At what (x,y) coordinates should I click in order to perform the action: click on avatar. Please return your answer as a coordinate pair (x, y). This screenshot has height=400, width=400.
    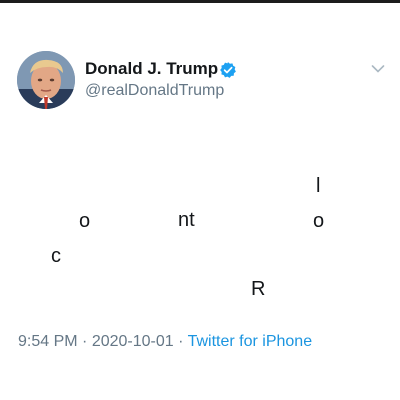
    Looking at the image, I should click on (46, 80).